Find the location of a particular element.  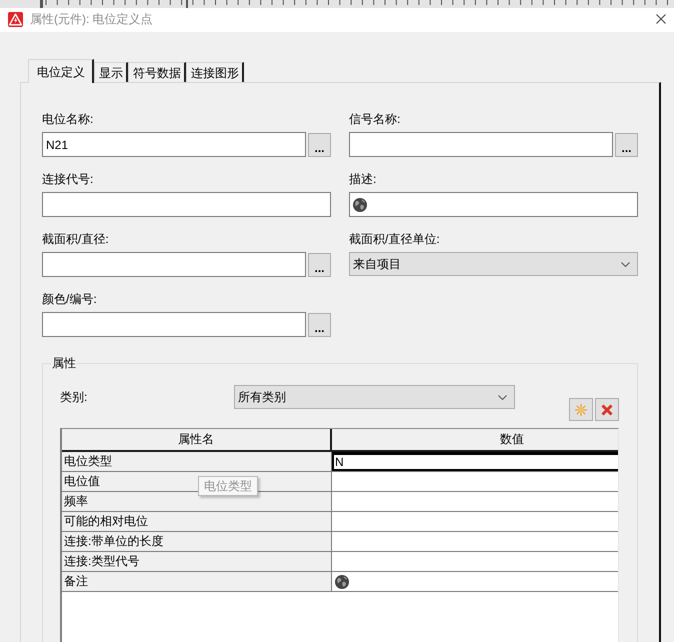

window-title: 属性(元件): 电位定义点 is located at coordinates (92, 19).